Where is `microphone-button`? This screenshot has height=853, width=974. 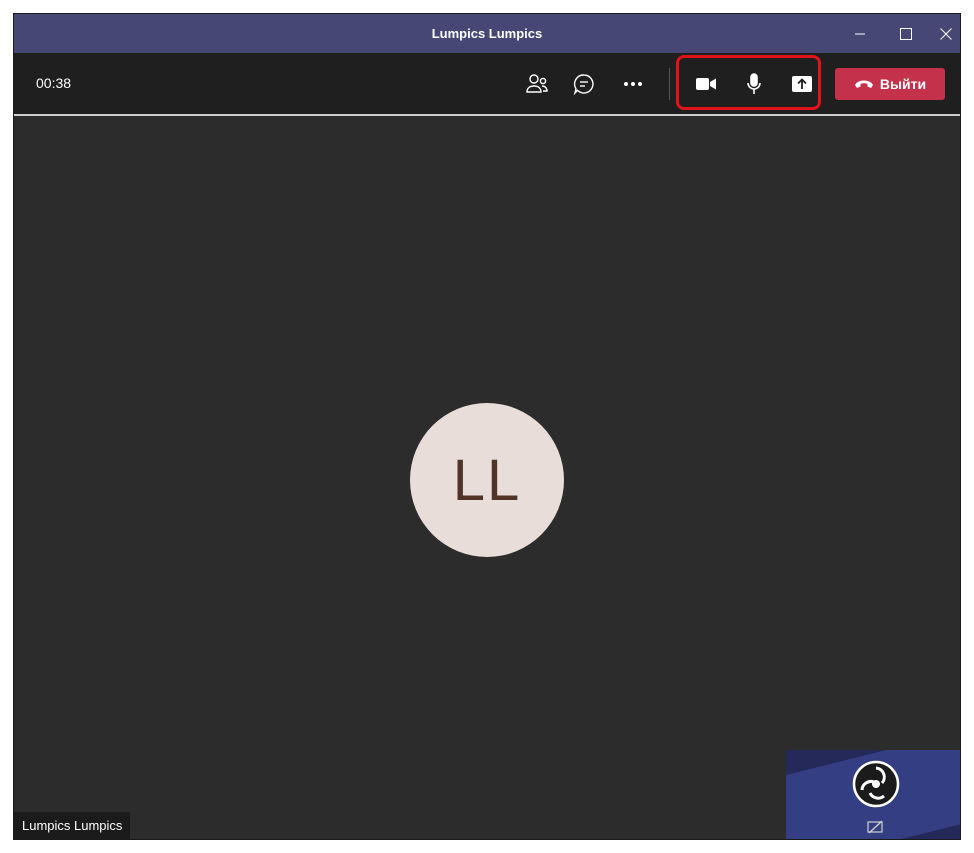
microphone-button is located at coordinates (754, 84).